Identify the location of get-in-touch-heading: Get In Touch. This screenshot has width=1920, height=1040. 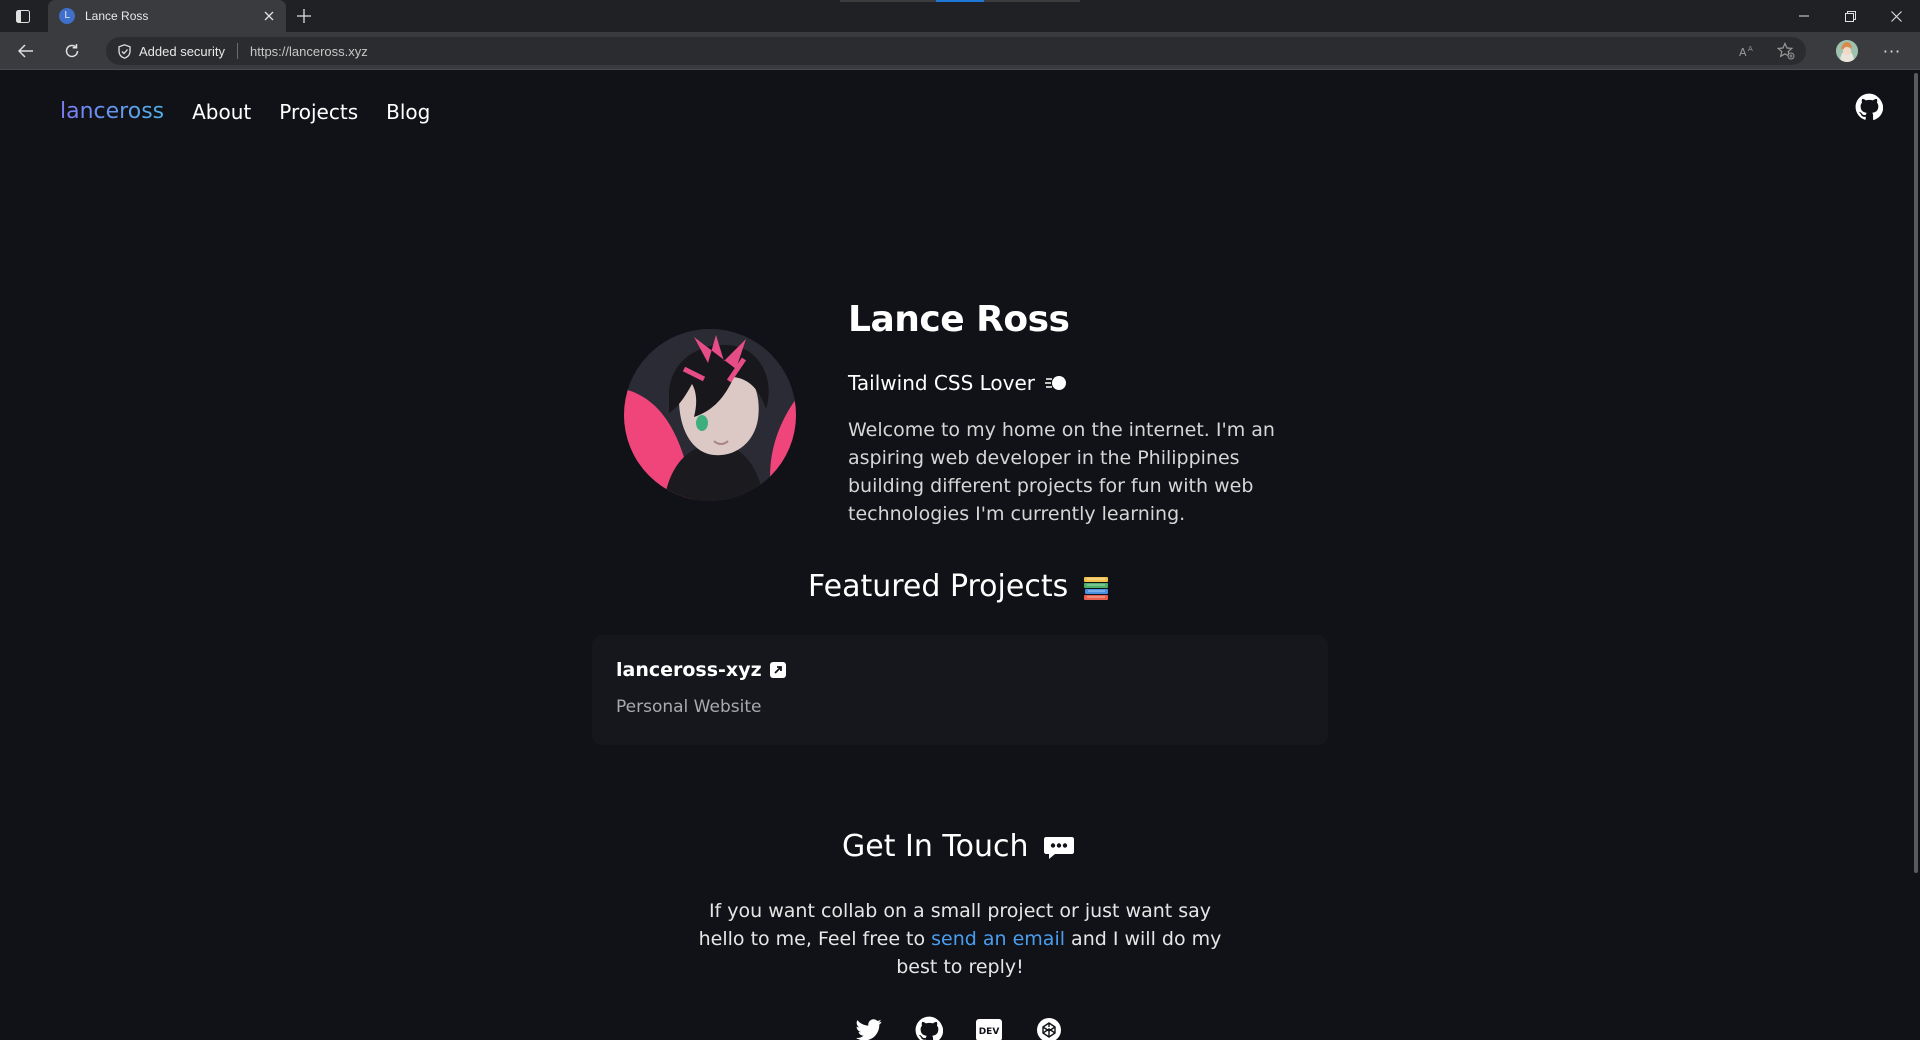
(958, 846).